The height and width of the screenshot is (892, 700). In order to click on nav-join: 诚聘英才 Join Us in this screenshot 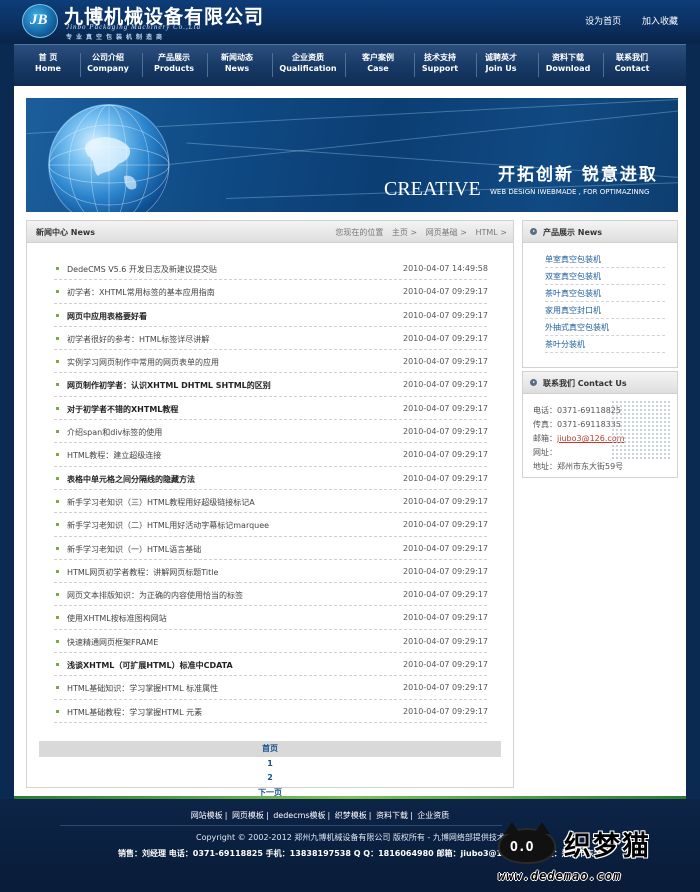, I will do `click(501, 63)`.